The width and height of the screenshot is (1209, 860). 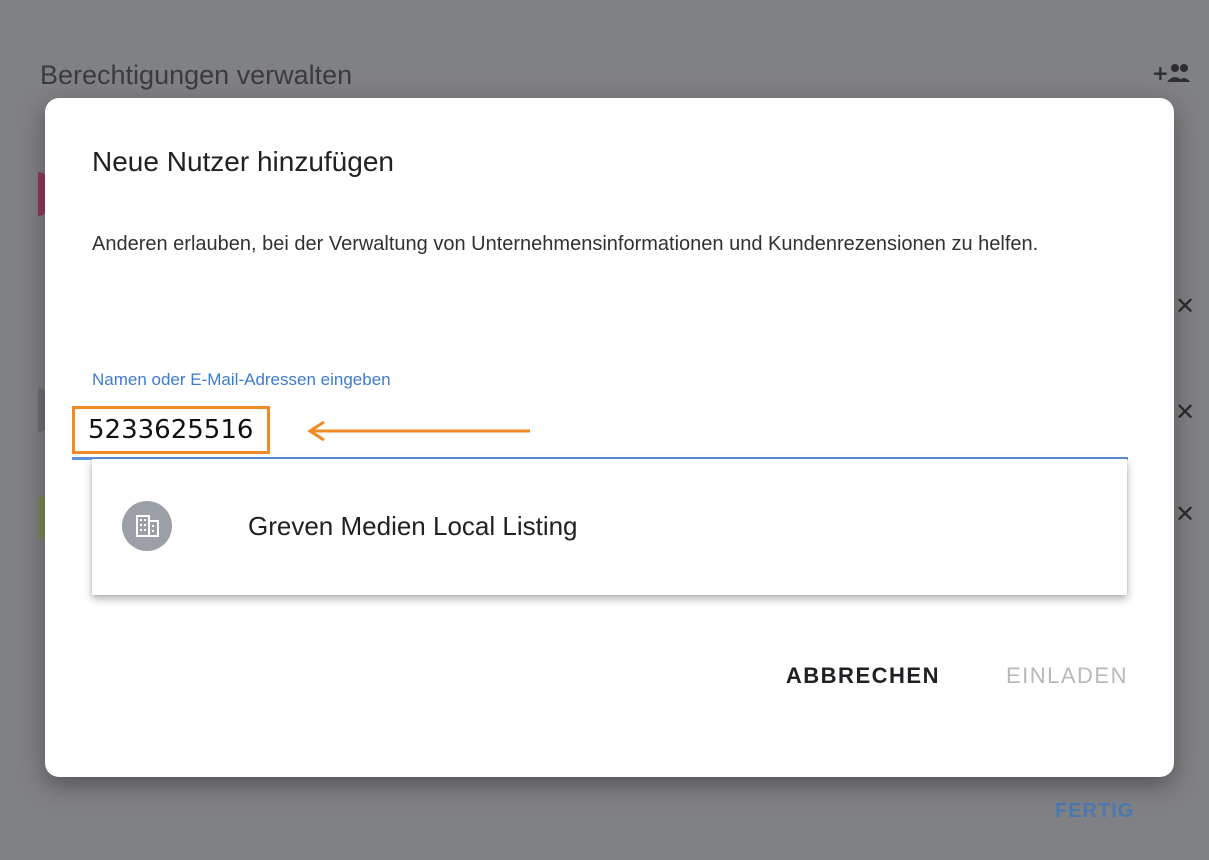 What do you see at coordinates (1172, 75) in the screenshot?
I see `person-add-icon: +` at bounding box center [1172, 75].